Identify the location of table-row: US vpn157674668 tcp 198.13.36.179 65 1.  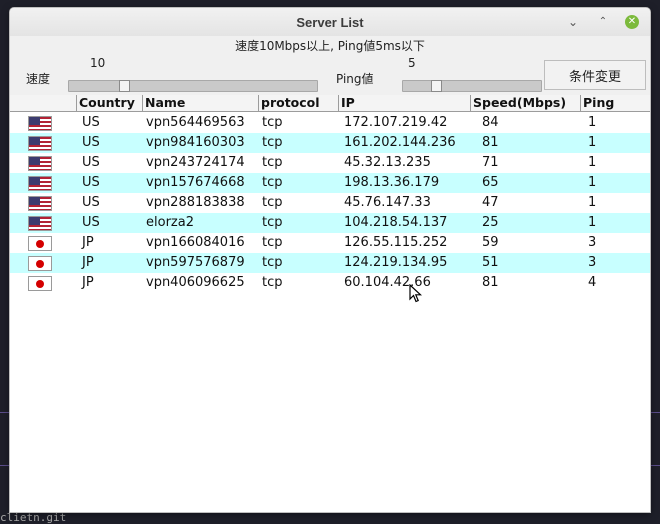
(330, 183).